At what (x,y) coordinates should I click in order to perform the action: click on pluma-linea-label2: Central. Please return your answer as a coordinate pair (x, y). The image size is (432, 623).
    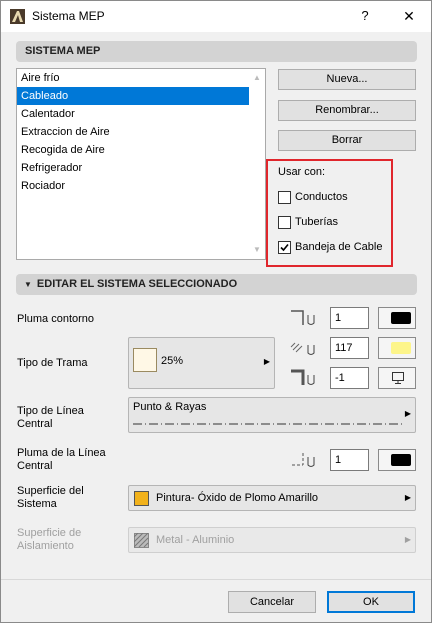
    Looking at the image, I should click on (35, 466).